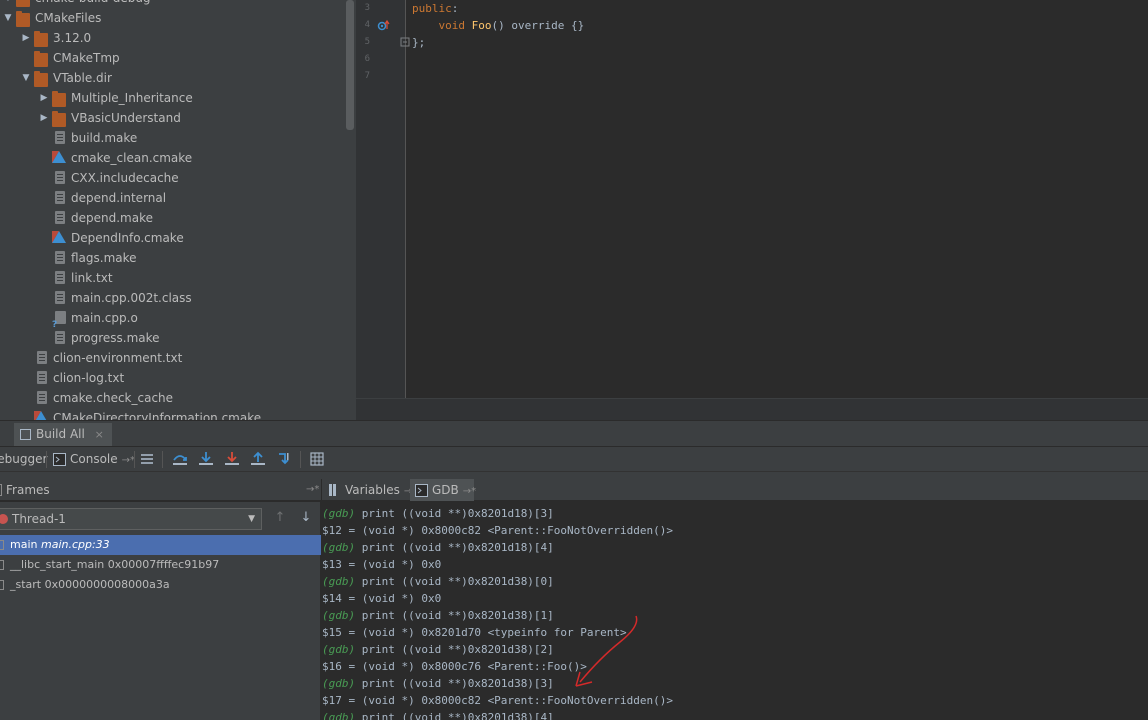 The image size is (1148, 720). What do you see at coordinates (173, 414) in the screenshot?
I see `tree-item: CMakeDirectoryInformation.cmake` at bounding box center [173, 414].